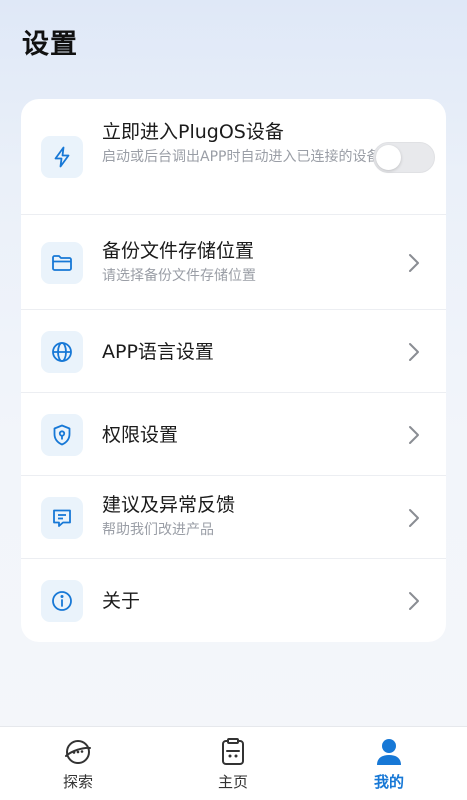 The width and height of the screenshot is (467, 800). What do you see at coordinates (140, 435) in the screenshot?
I see `setting-title: 权限设置` at bounding box center [140, 435].